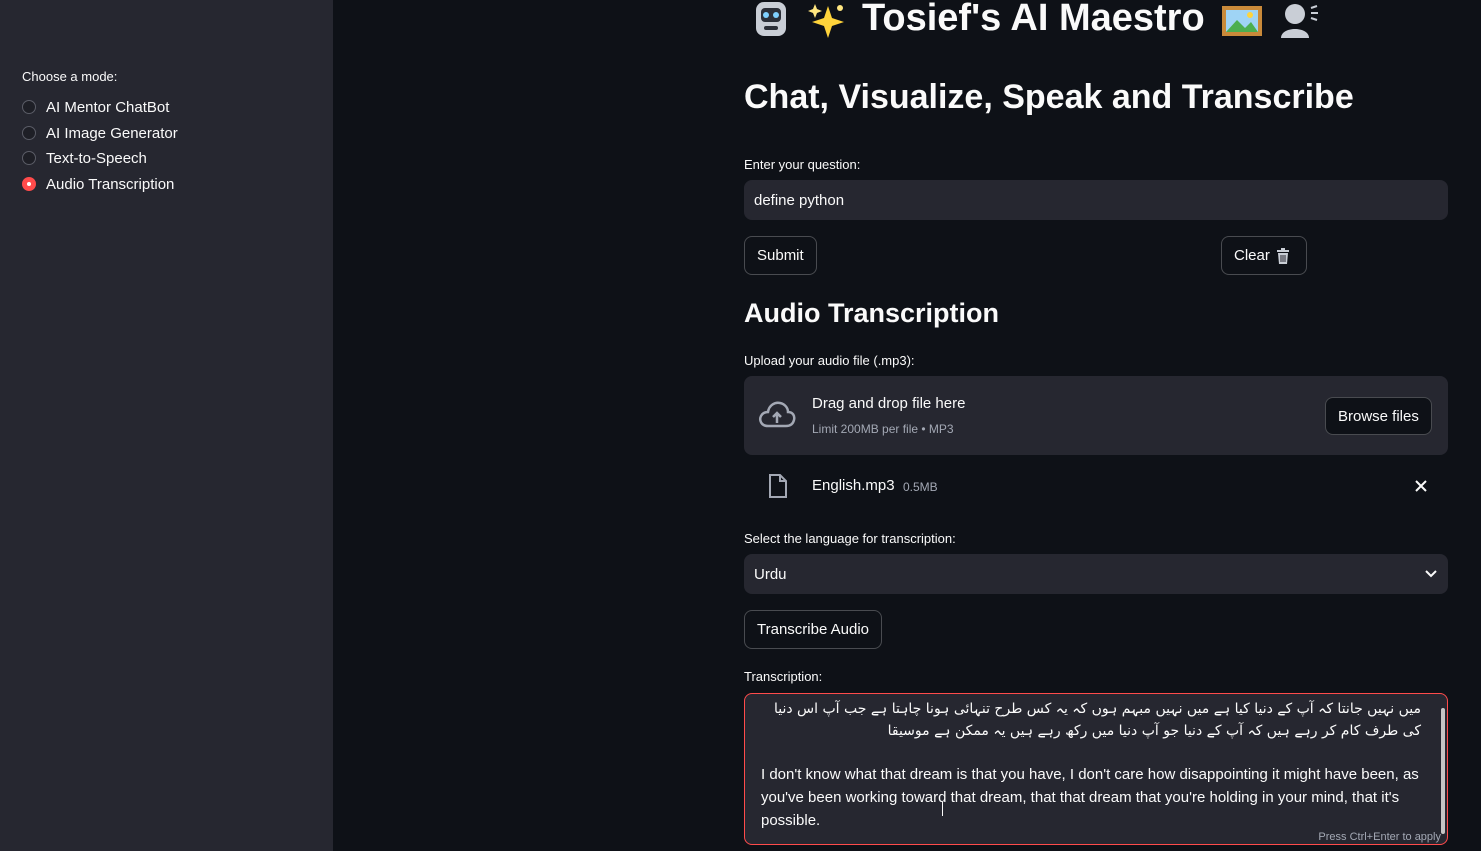  I want to click on submit-label: Submit, so click(780, 255).